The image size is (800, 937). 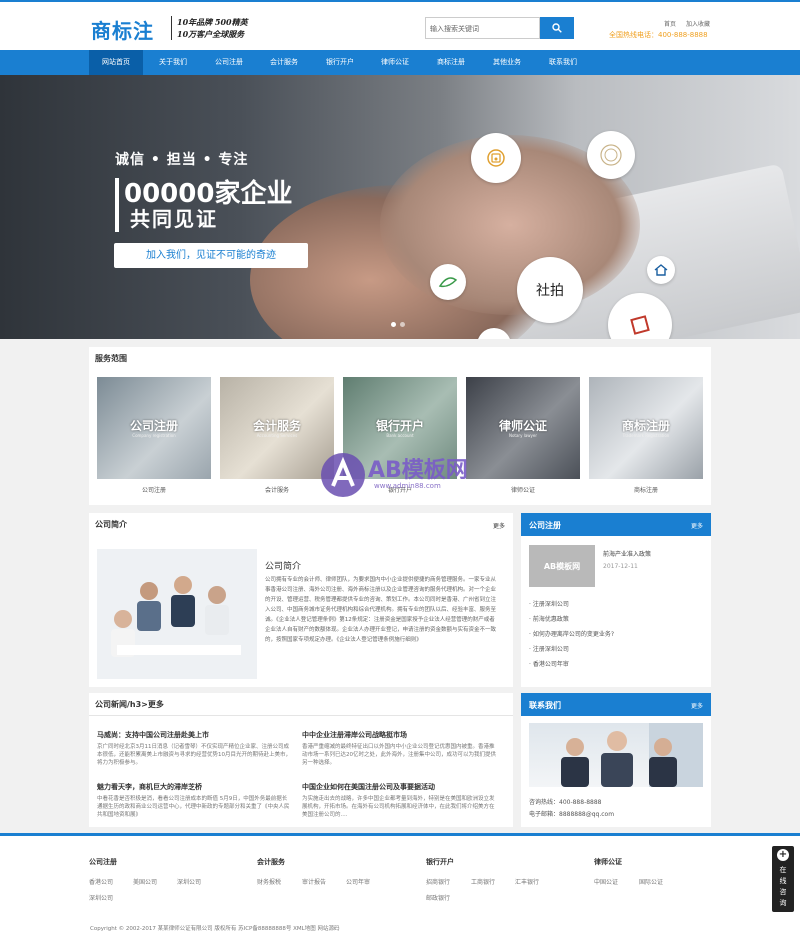 I want to click on nav-item-about: 关于我们, so click(x=173, y=62).